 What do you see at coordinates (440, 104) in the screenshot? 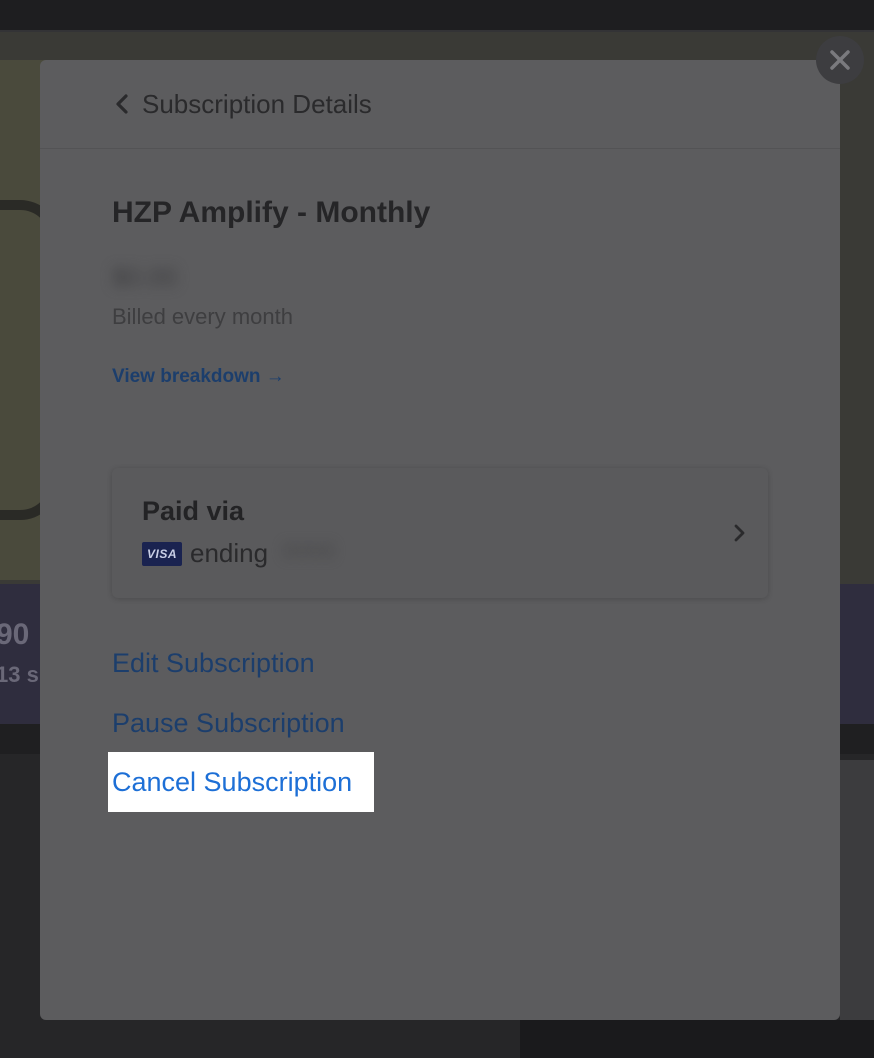
I see `modal-header: Subscription Details` at bounding box center [440, 104].